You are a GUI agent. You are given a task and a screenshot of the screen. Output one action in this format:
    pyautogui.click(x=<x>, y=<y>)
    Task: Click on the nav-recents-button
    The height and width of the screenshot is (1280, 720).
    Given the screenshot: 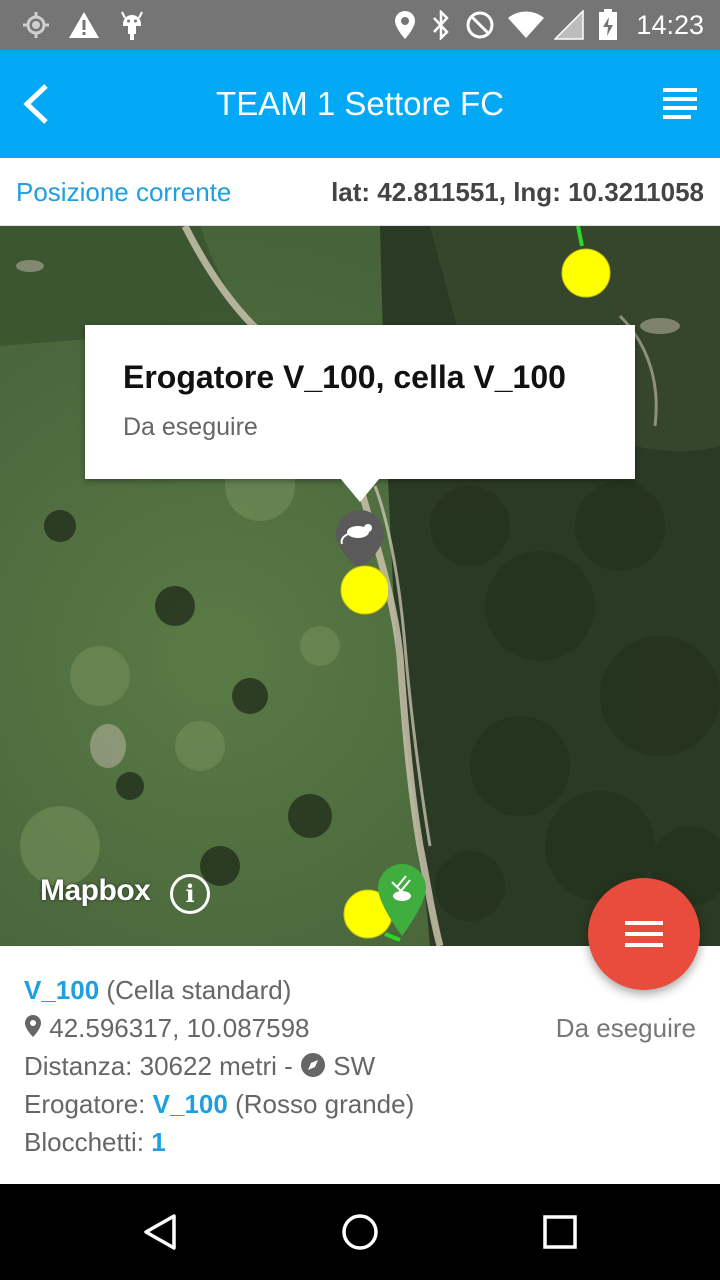 What is the action you would take?
    pyautogui.click(x=560, y=1232)
    